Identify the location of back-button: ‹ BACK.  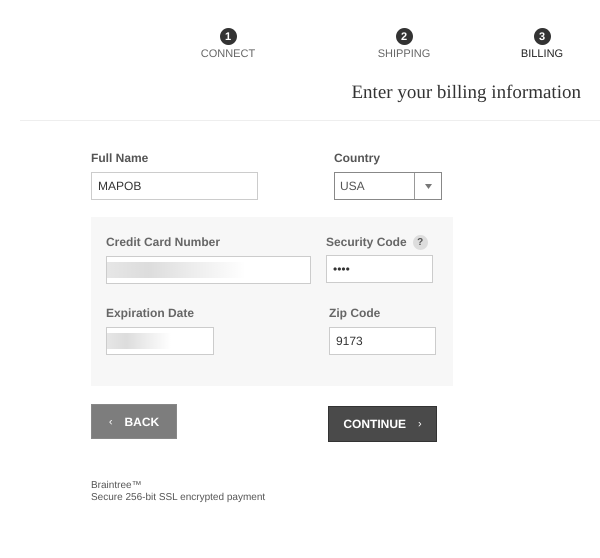
(134, 421).